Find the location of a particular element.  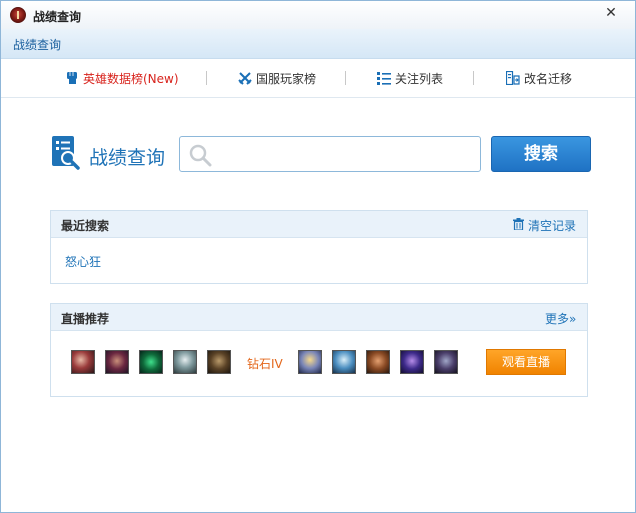

clear-history-button: 清空记录 is located at coordinates (544, 225).